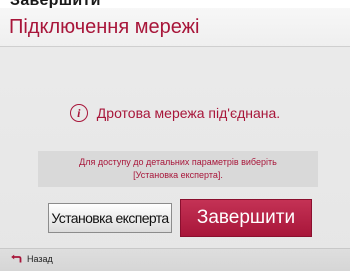 The width and height of the screenshot is (350, 271). What do you see at coordinates (175, 4) in the screenshot?
I see `cropped-header: Завершити` at bounding box center [175, 4].